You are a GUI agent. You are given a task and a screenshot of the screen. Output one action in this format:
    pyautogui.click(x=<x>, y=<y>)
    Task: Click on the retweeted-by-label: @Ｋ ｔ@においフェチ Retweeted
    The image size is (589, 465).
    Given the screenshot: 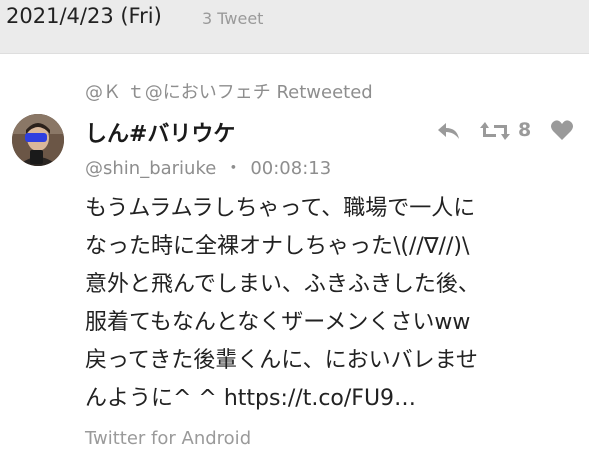 What is the action you would take?
    pyautogui.click(x=229, y=92)
    